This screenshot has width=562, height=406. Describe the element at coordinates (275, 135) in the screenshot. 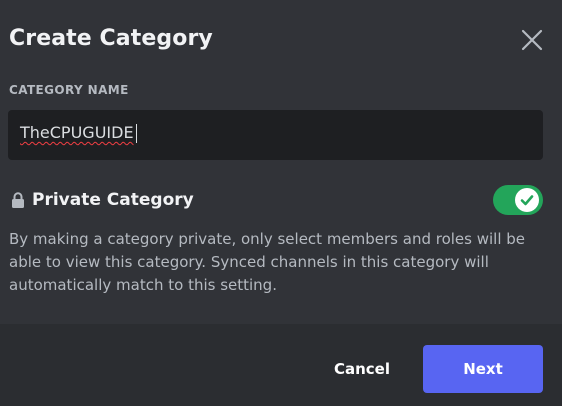

I see `category-name-input: TheCPUGUIDE` at that location.